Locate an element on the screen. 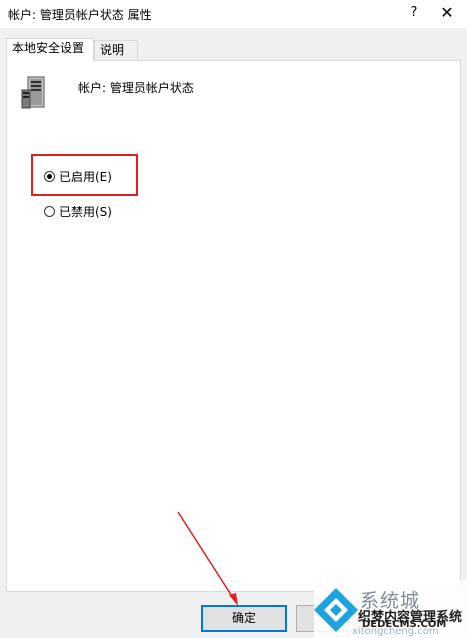 This screenshot has height=638, width=467. server-icon is located at coordinates (33, 92).